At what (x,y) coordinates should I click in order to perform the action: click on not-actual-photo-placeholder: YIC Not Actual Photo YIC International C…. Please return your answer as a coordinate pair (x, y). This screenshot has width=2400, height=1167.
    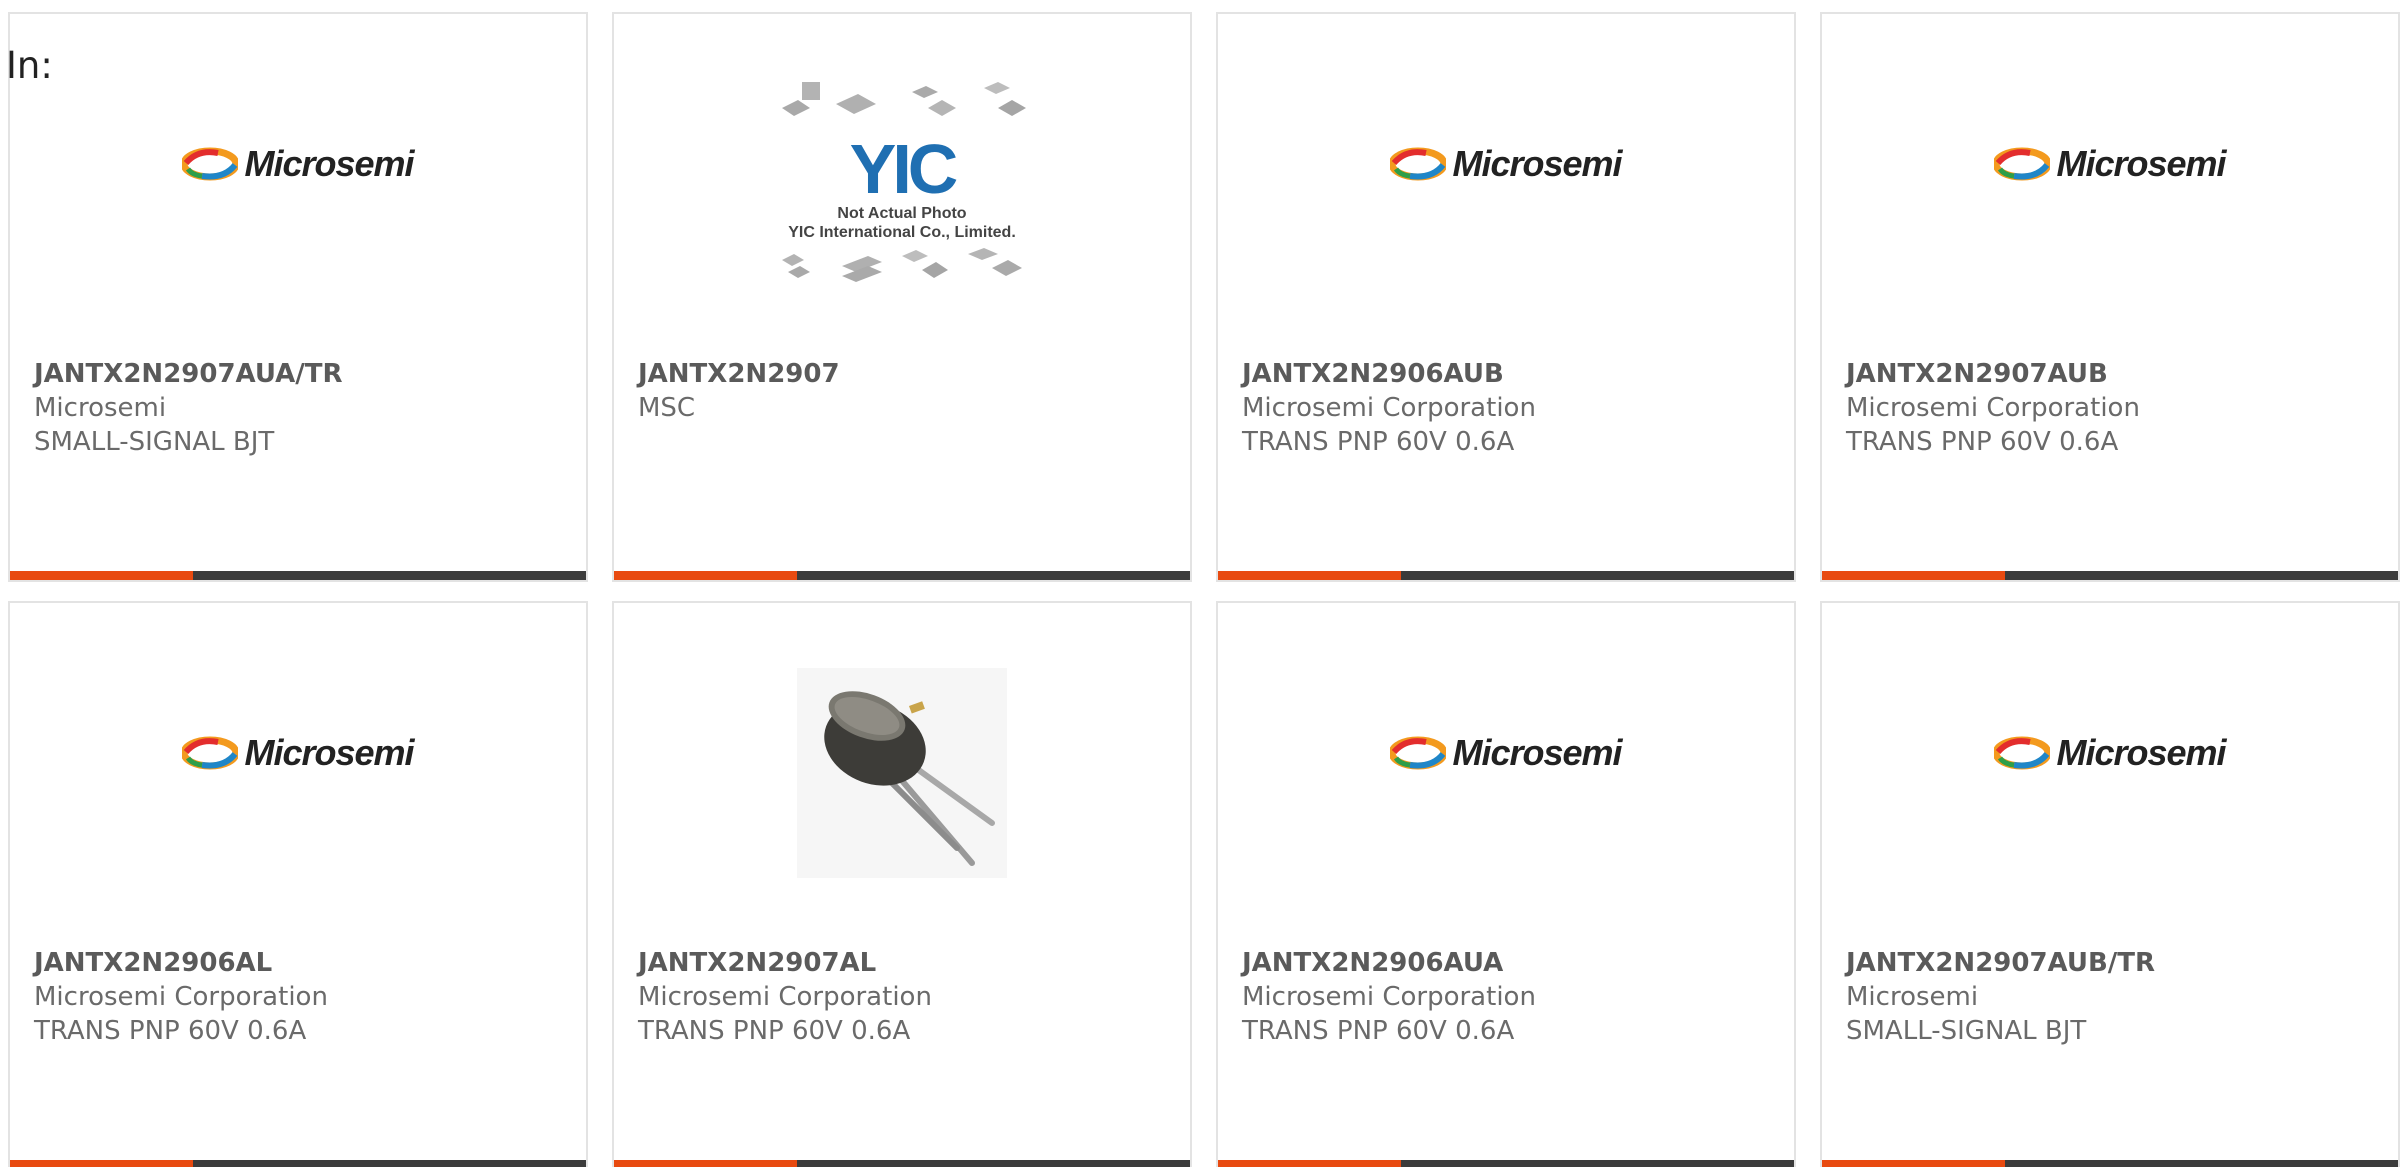
    Looking at the image, I should click on (902, 184).